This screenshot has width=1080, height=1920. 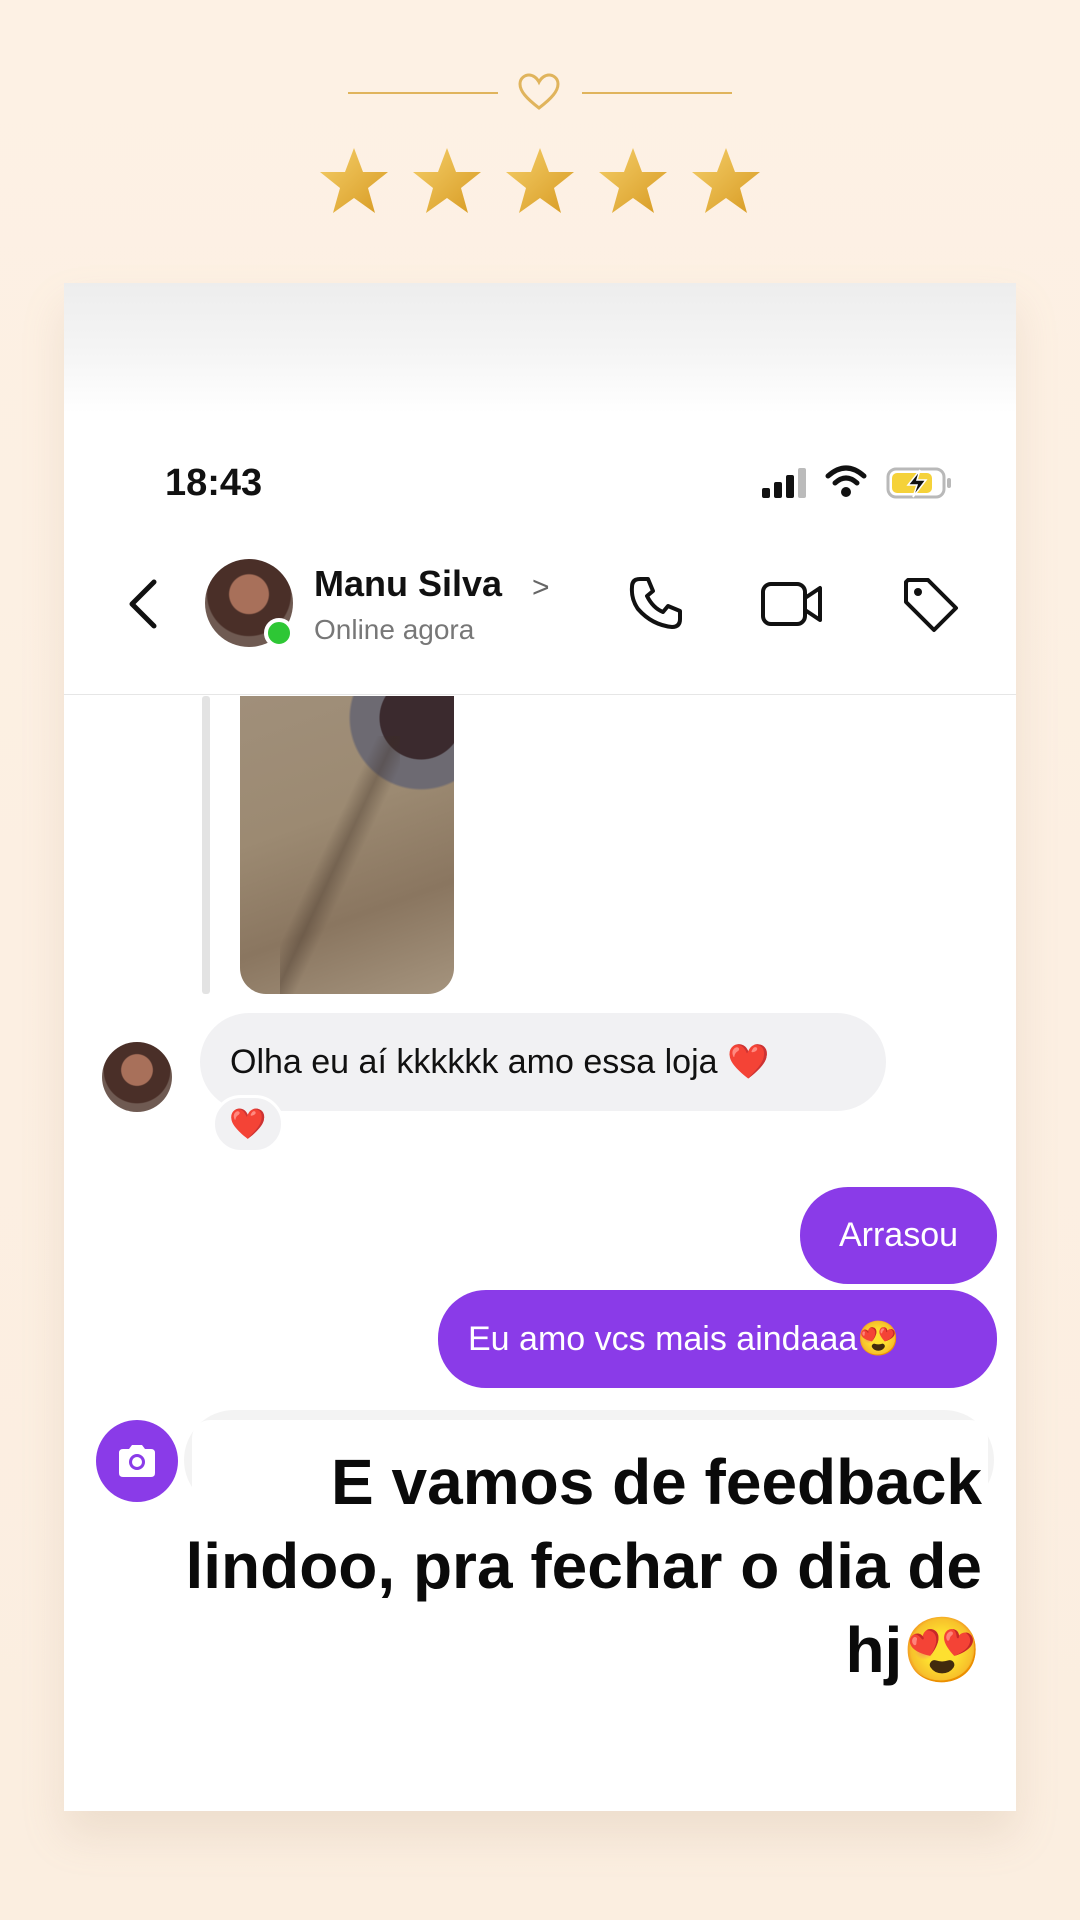 I want to click on heart-reaction-badge: ❤️, so click(x=248, y=1124).